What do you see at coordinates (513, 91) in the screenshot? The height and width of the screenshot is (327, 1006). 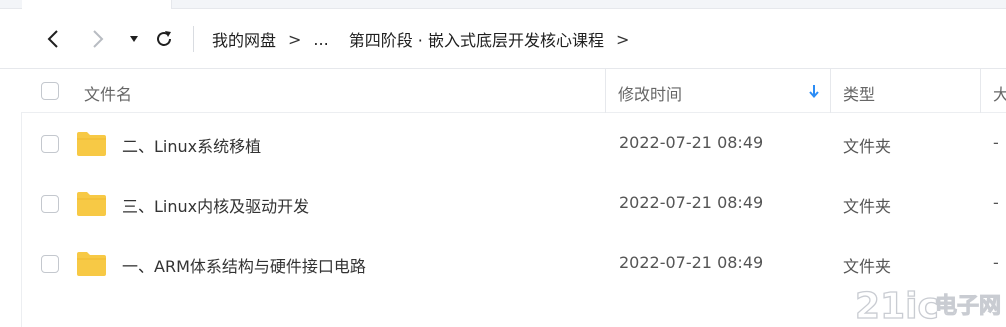 I see `list-header: 文件名 修改时间 类型 大` at bounding box center [513, 91].